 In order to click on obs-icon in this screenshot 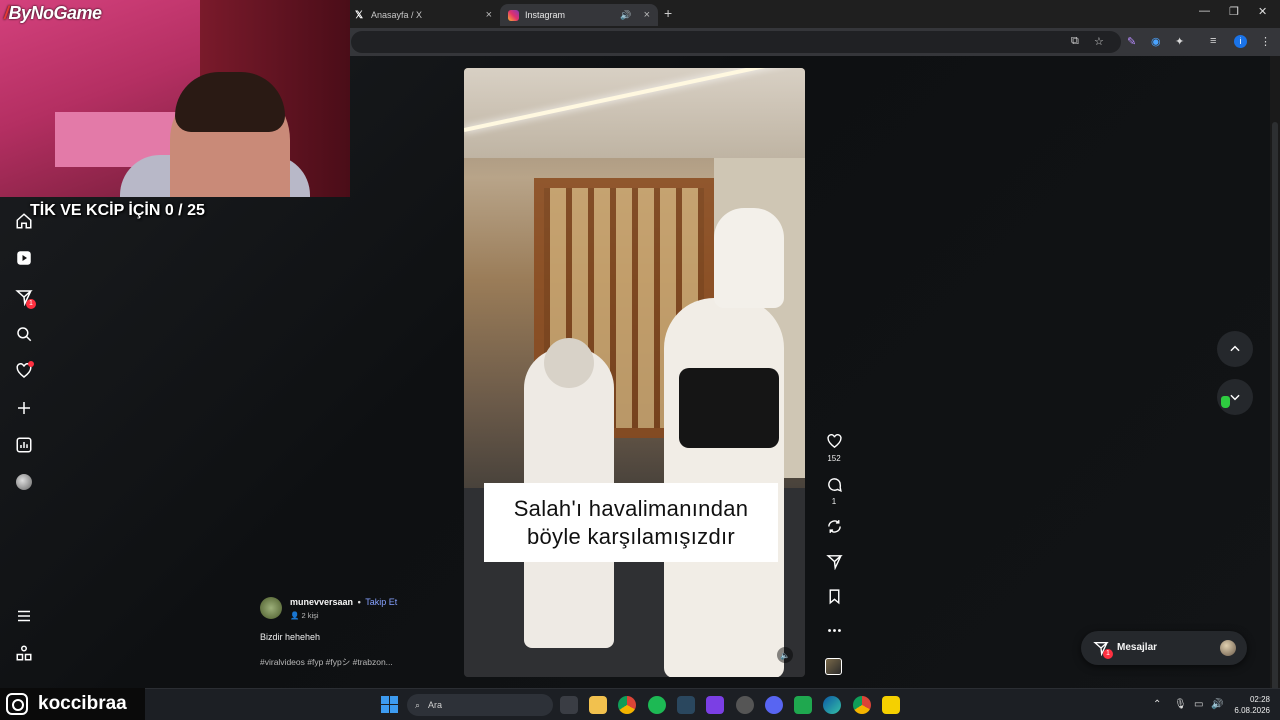, I will do `click(745, 705)`.